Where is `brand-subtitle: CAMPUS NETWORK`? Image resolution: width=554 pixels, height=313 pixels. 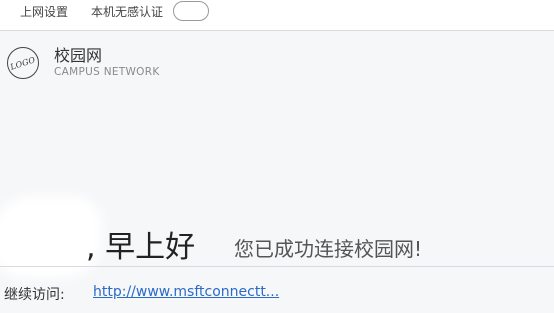
brand-subtitle: CAMPUS NETWORK is located at coordinates (107, 72).